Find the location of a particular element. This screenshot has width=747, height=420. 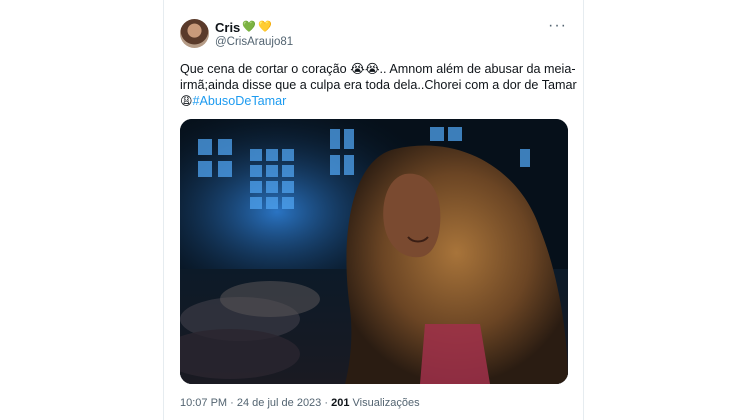

tweet-time: 10:07 PM is located at coordinates (203, 403).